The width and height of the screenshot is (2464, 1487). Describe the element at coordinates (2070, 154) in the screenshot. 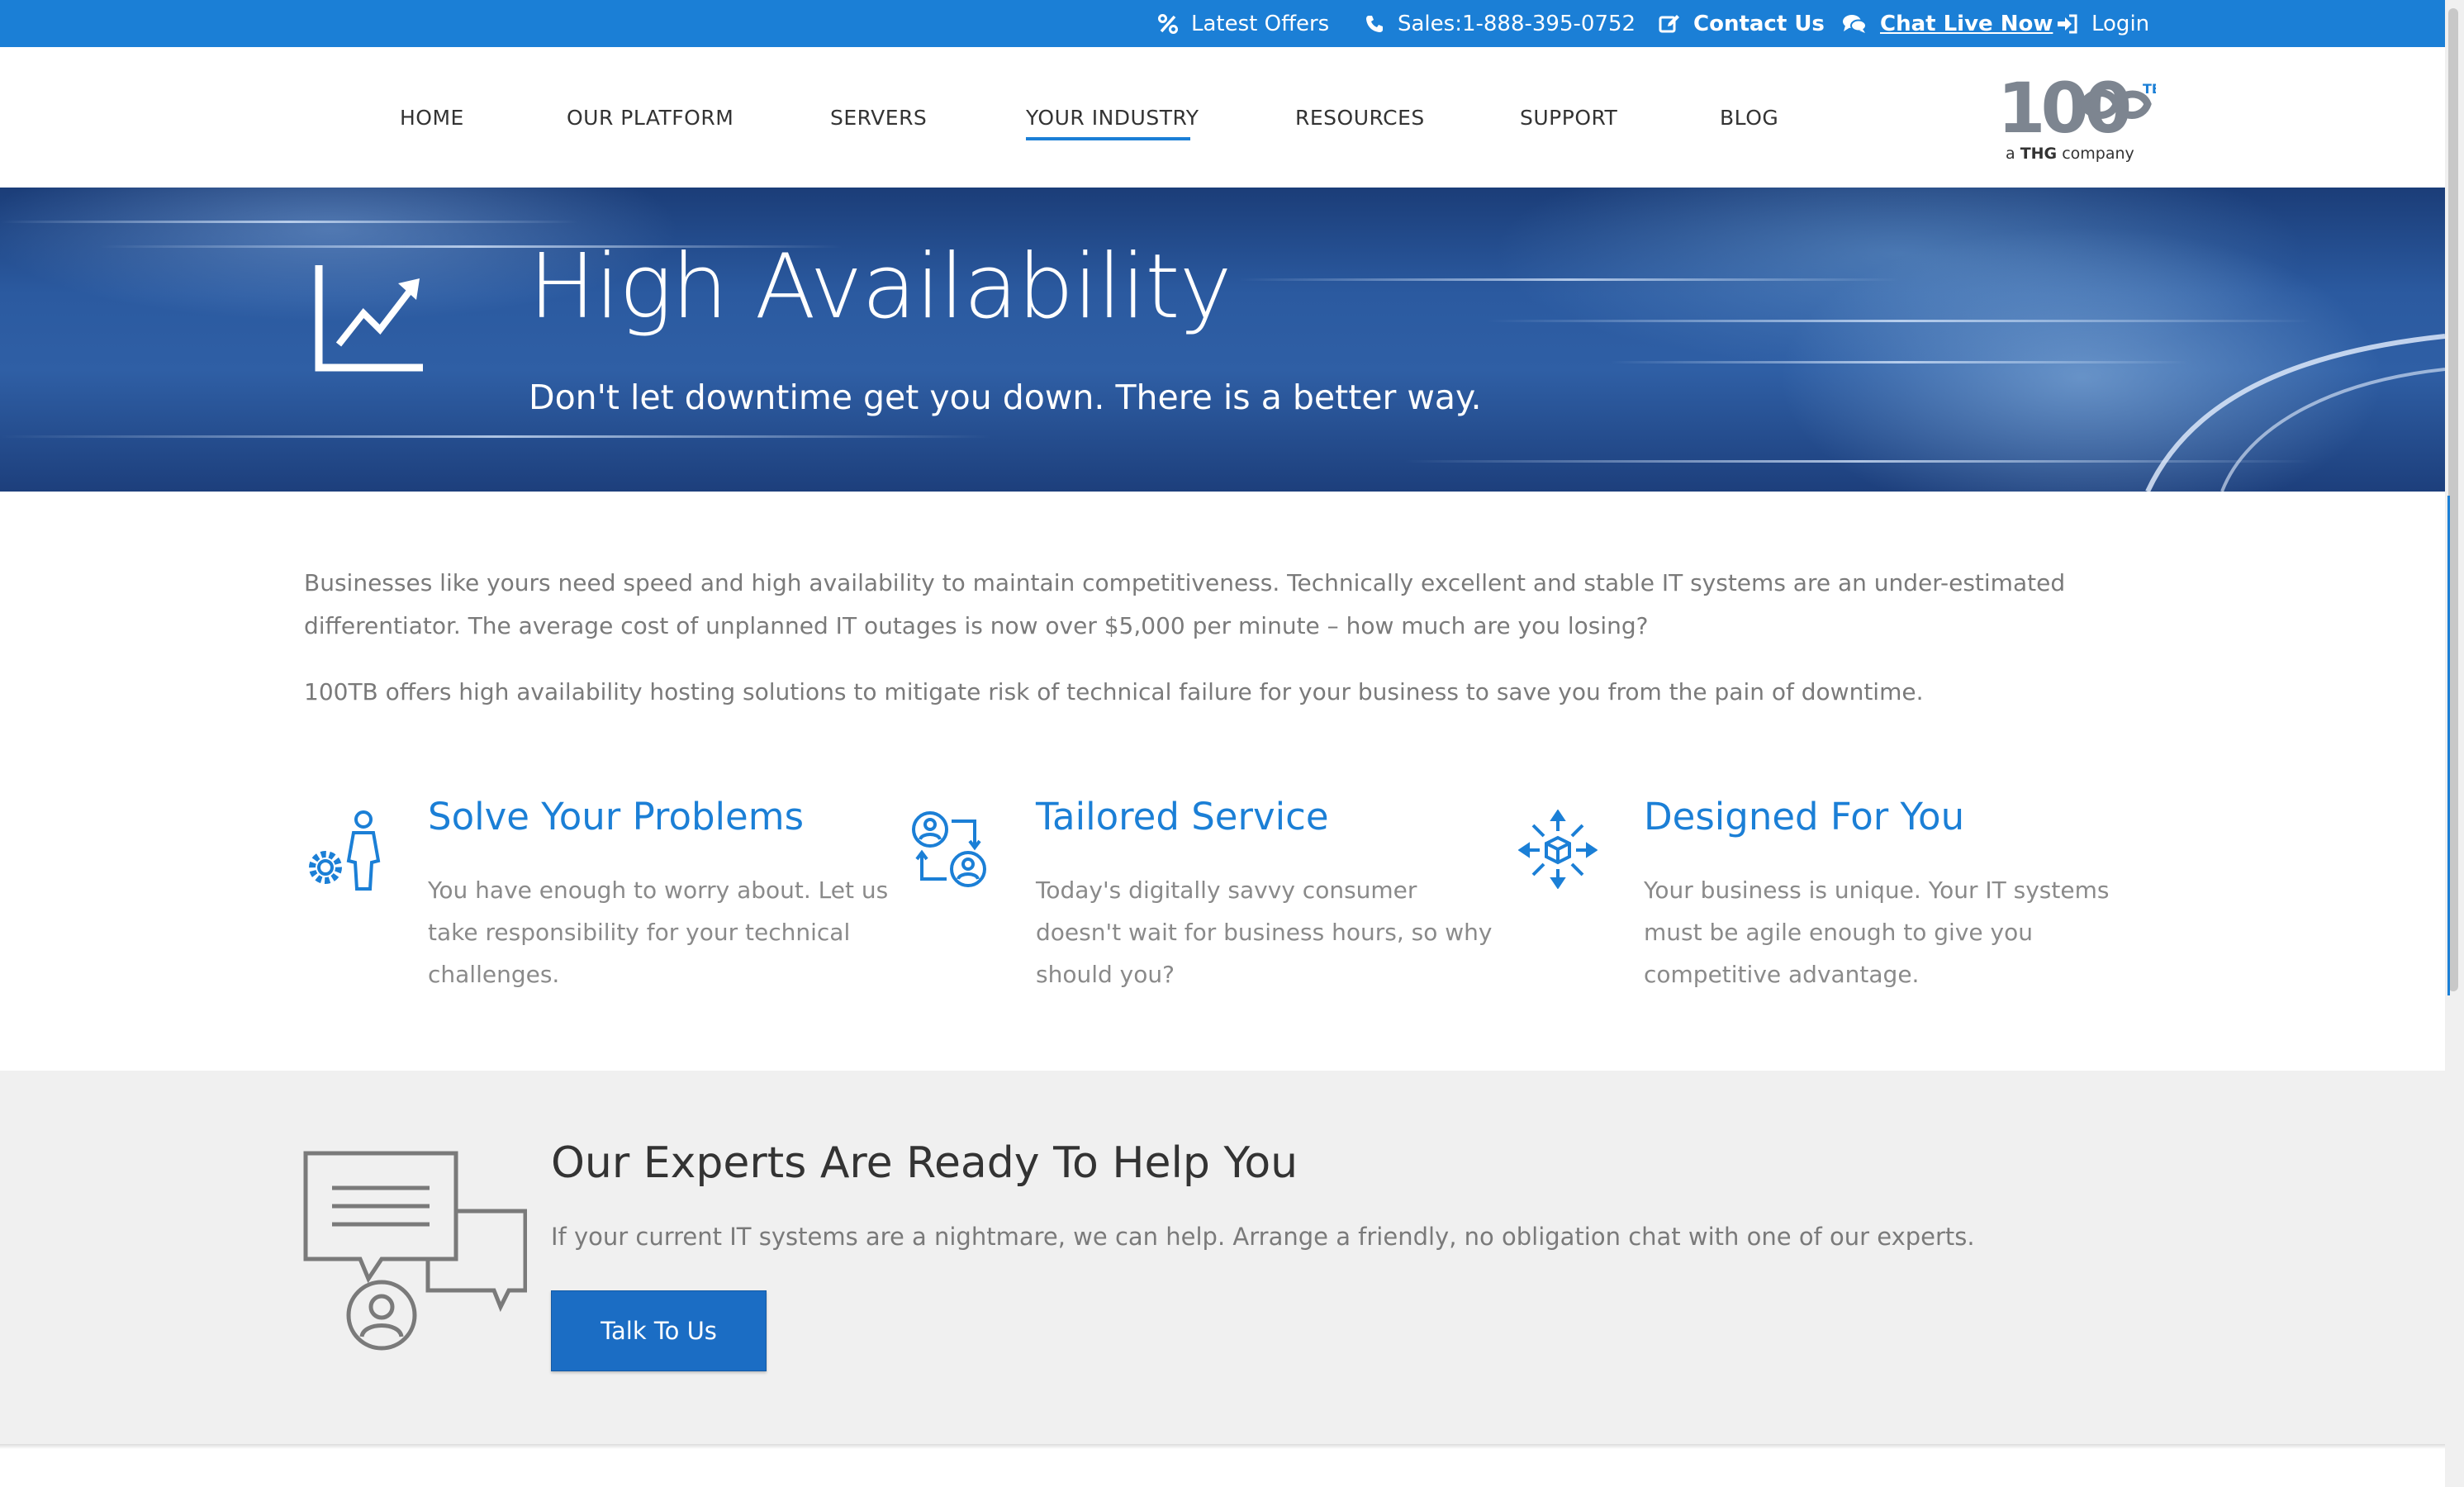

I see `logo-tagline: a THG company` at that location.